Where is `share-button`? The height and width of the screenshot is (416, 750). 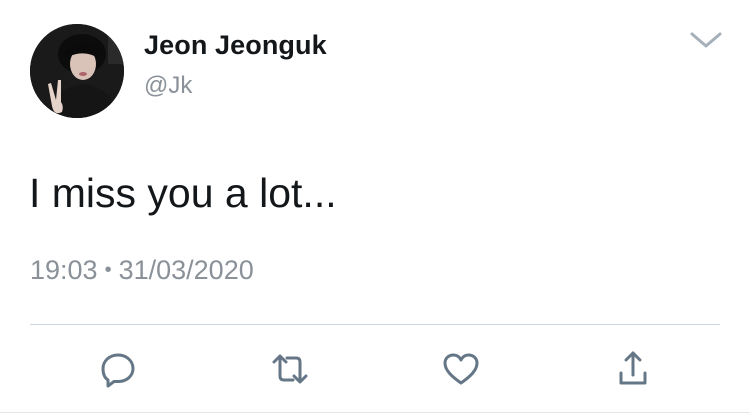
share-button is located at coordinates (633, 369).